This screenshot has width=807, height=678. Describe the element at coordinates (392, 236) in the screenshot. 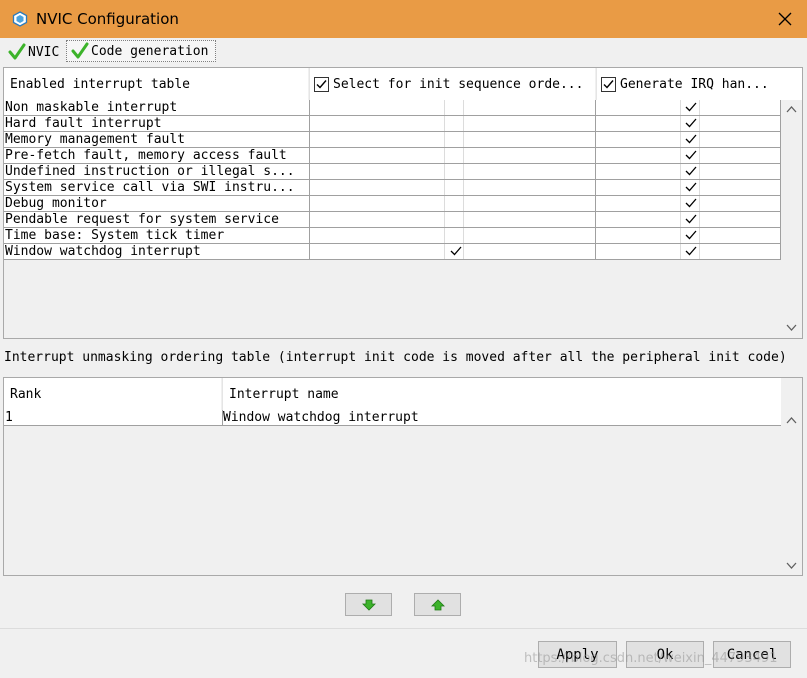

I see `table-row: Time base: System tick timer` at that location.